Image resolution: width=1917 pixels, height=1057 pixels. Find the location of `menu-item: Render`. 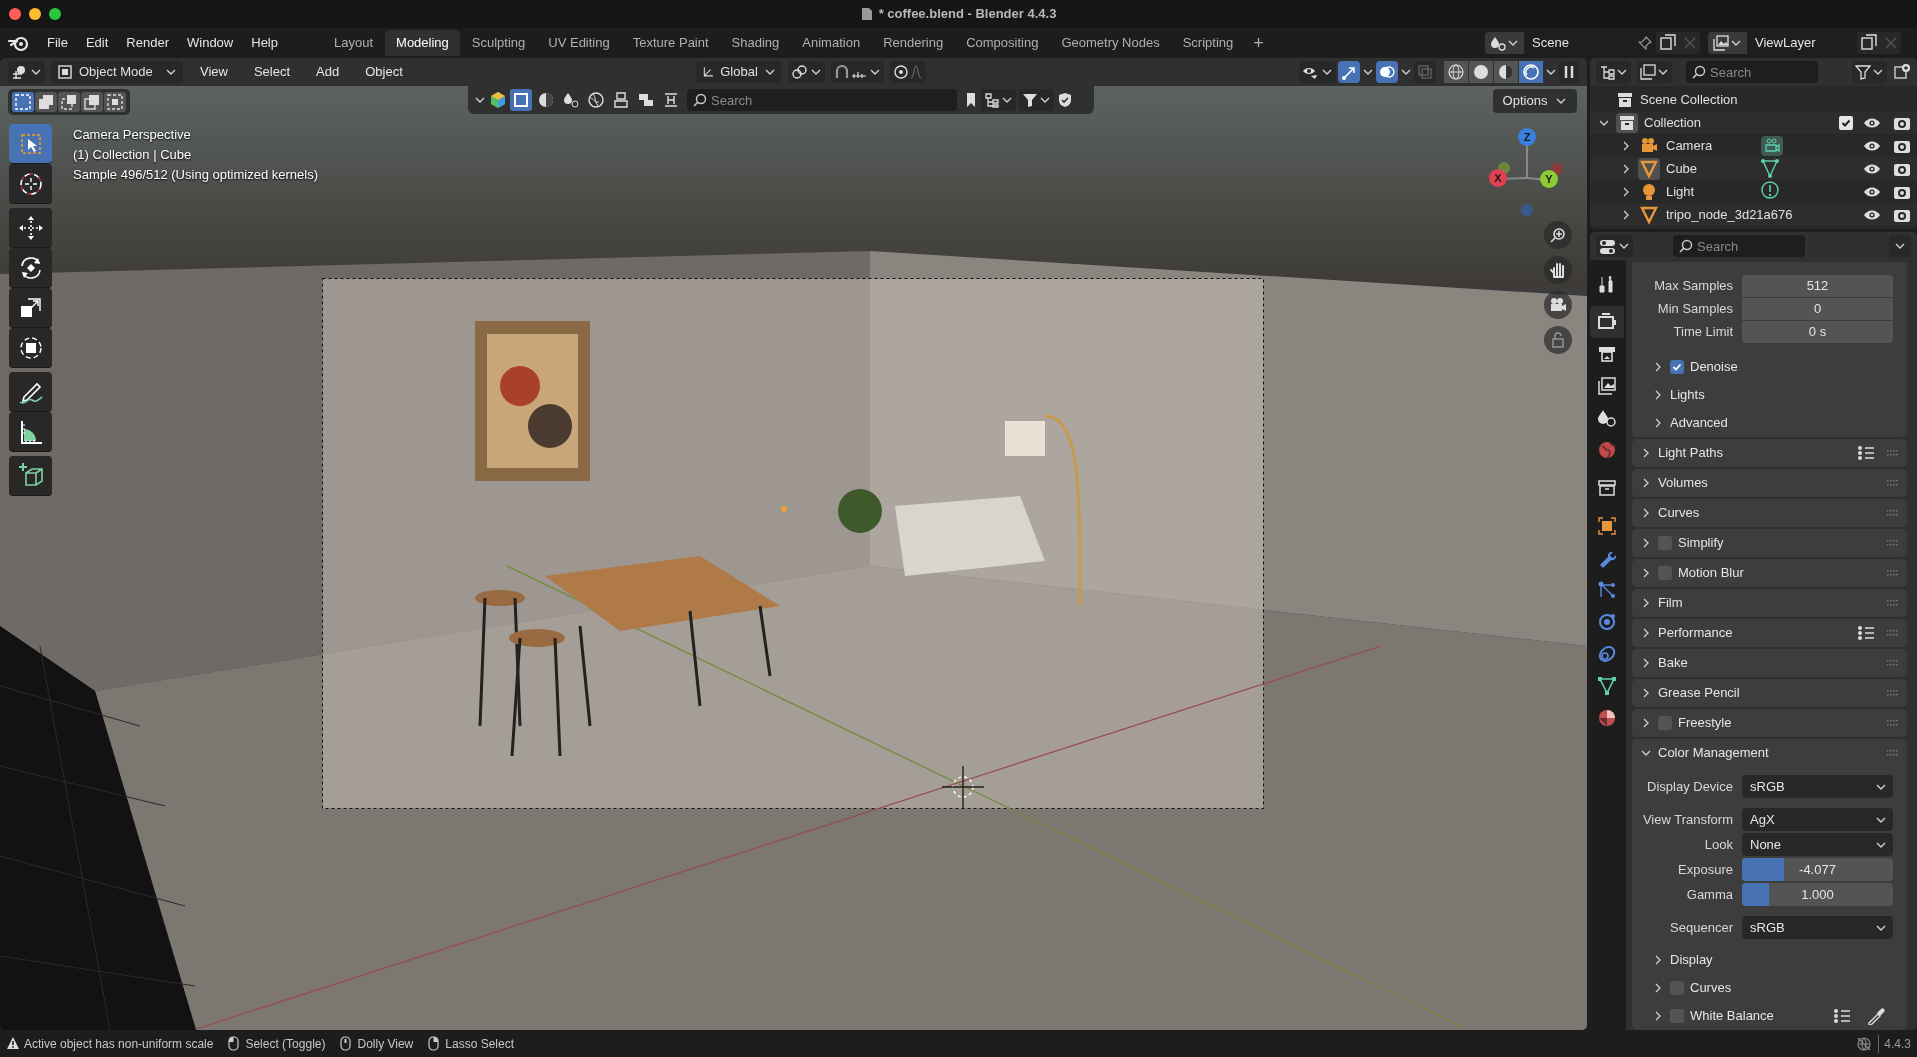

menu-item: Render is located at coordinates (147, 43).